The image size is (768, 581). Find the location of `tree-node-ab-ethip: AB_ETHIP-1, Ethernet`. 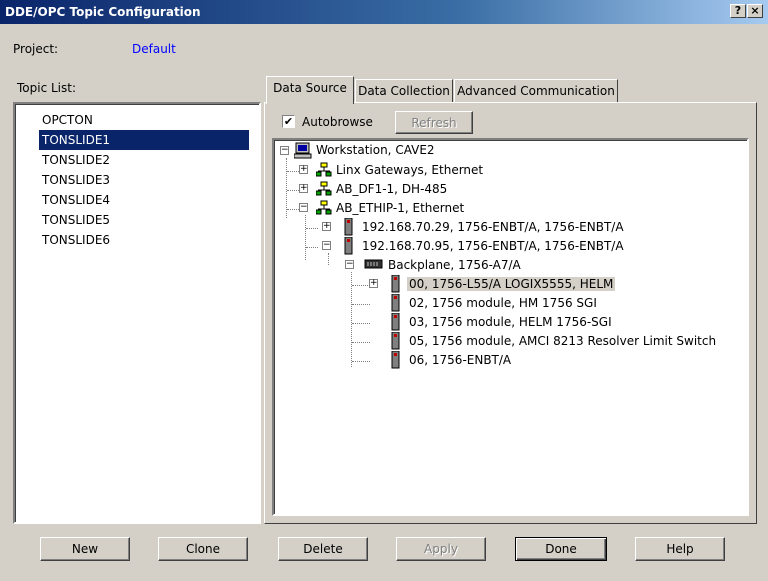

tree-node-ab-ethip: AB_ETHIP-1, Ethernet is located at coordinates (400, 208).